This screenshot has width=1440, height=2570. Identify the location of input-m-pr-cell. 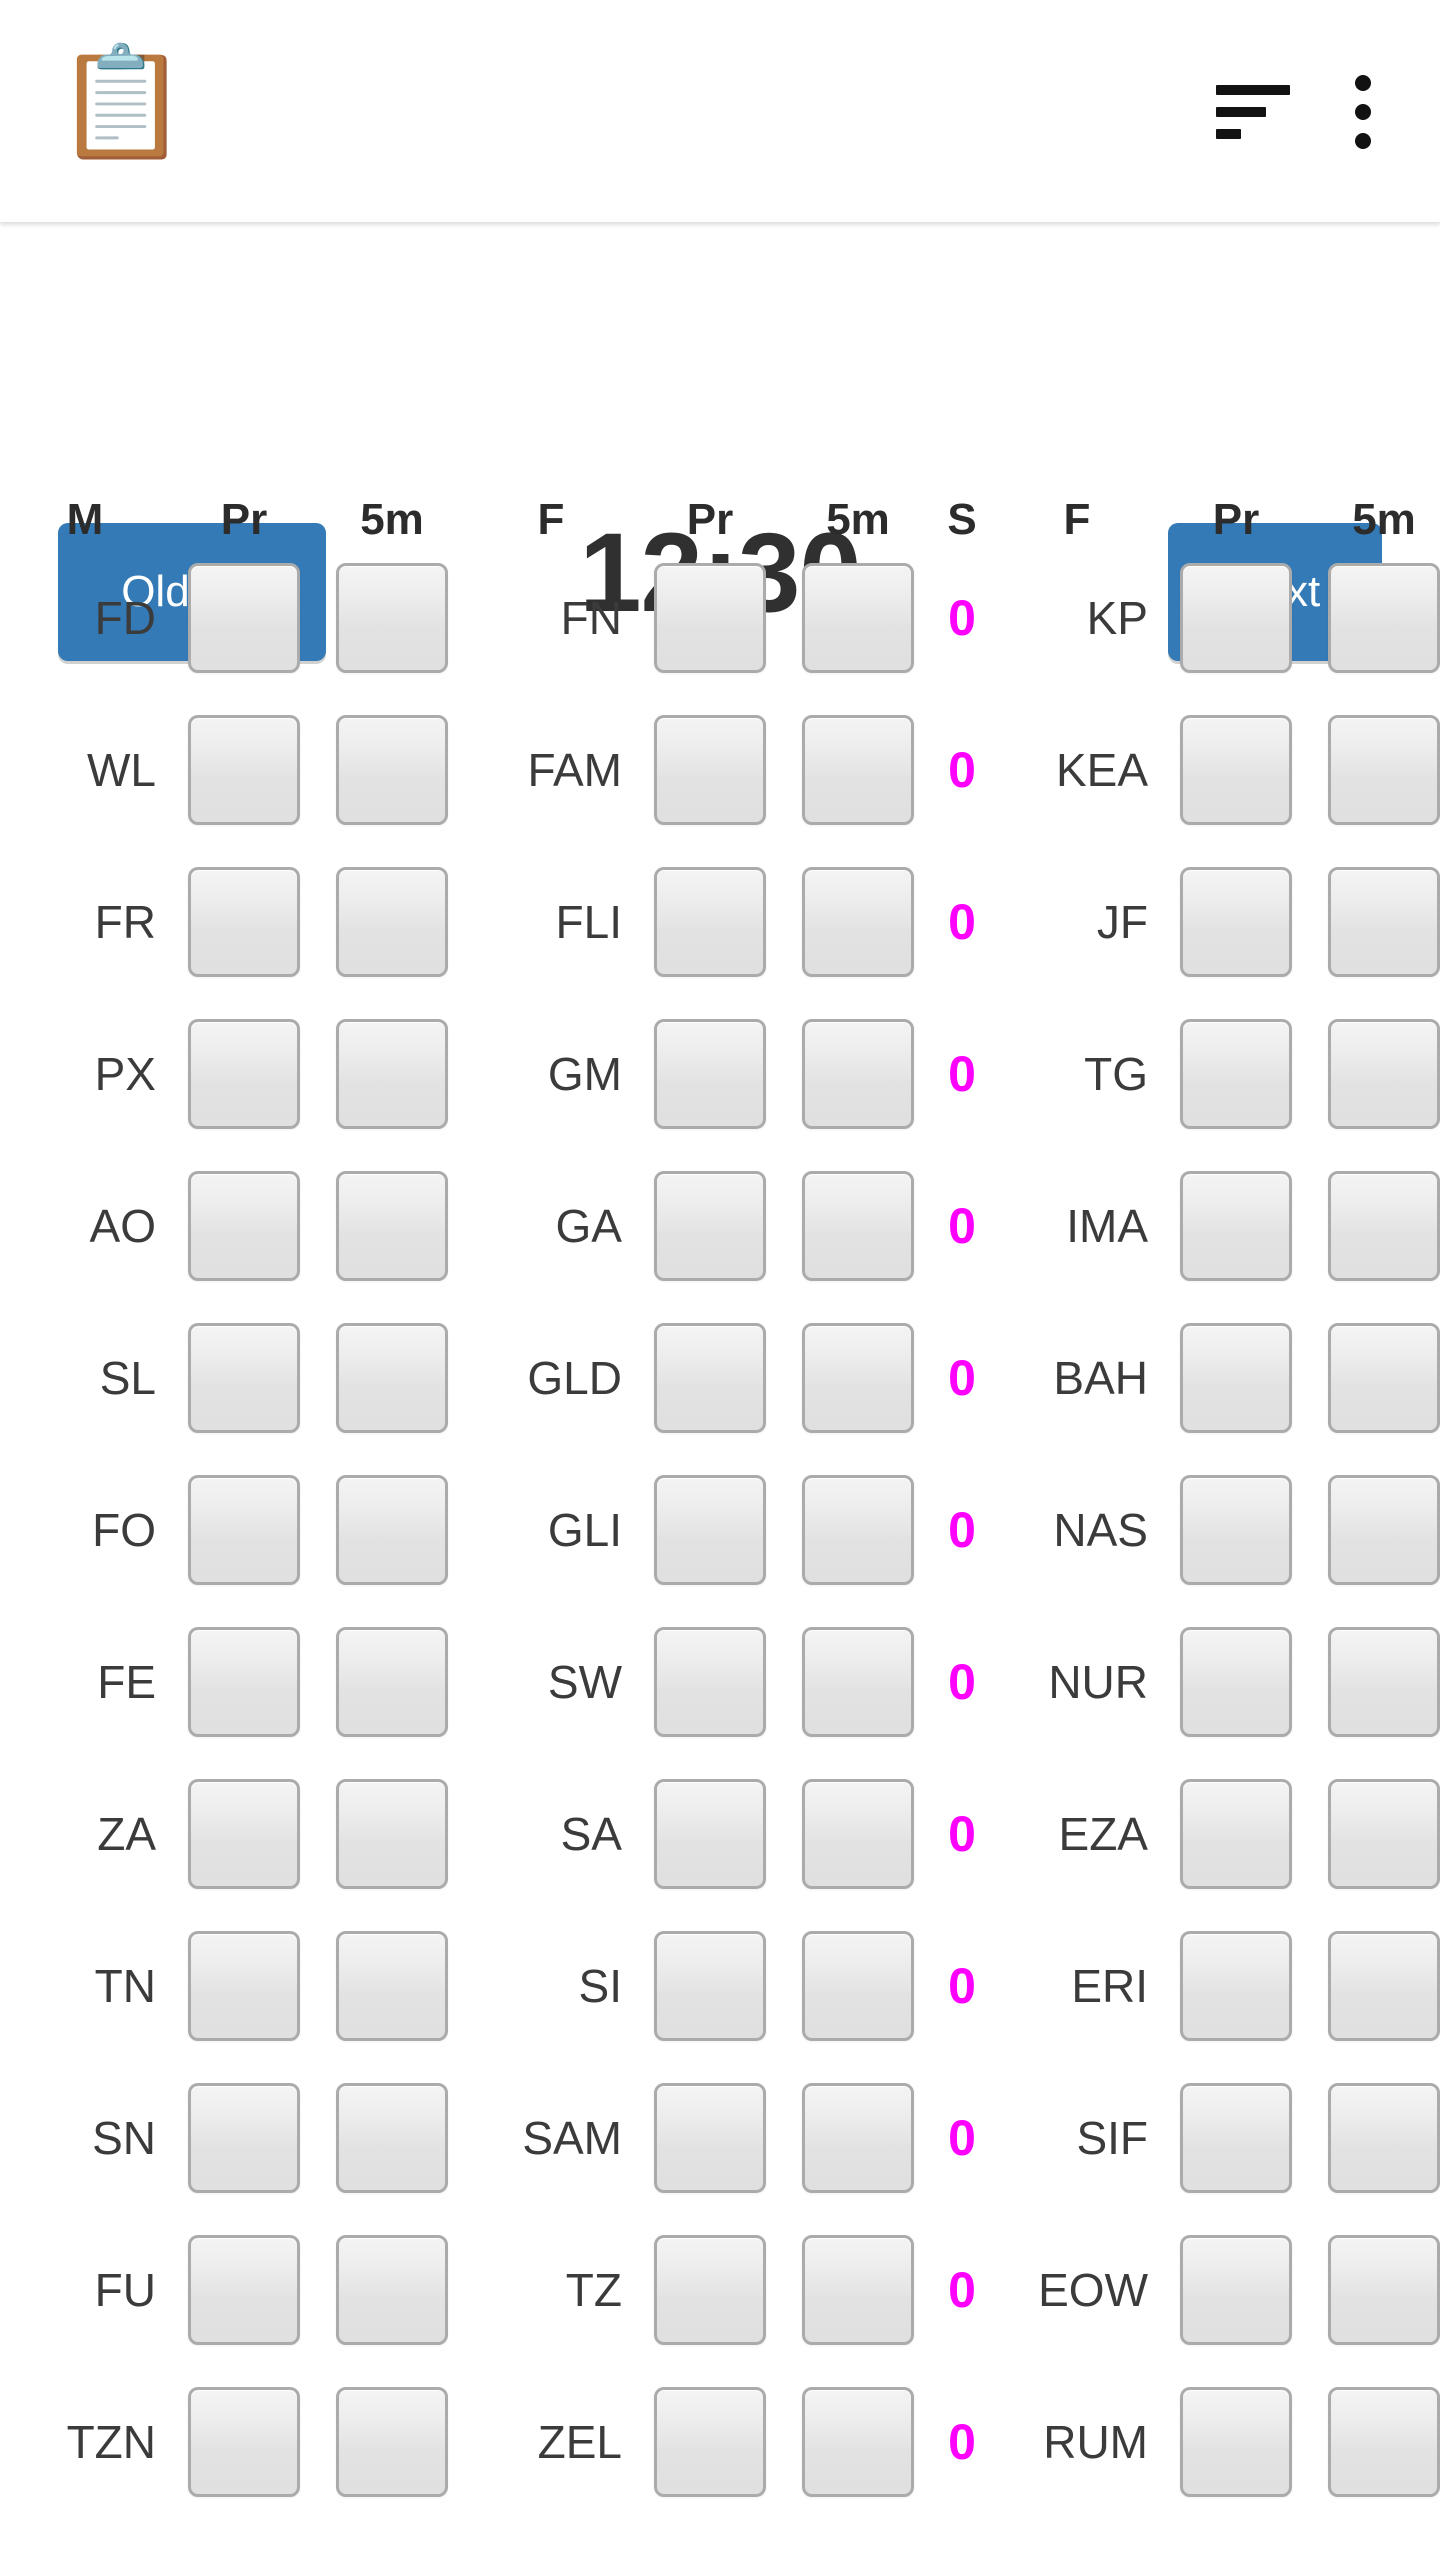
(244, 1378).